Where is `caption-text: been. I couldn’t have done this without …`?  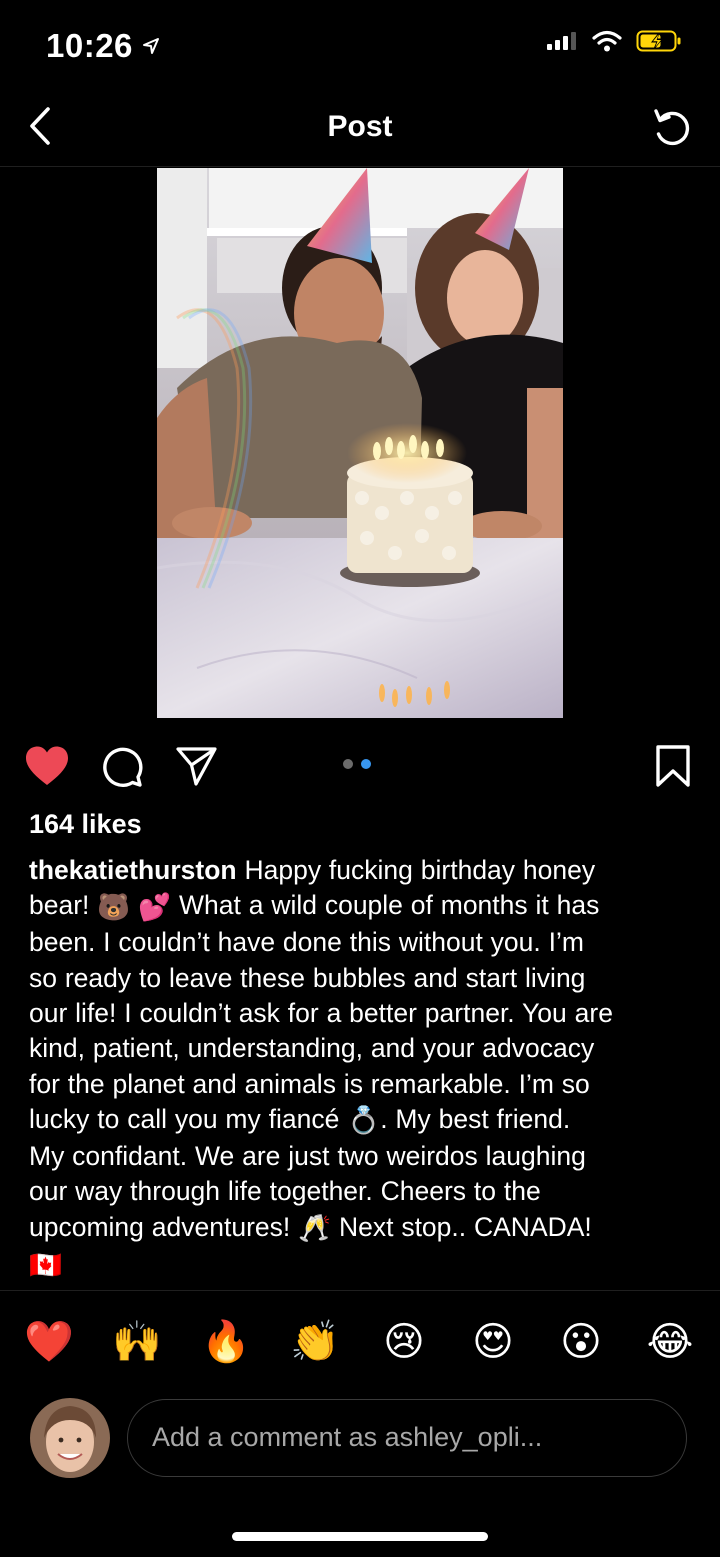
caption-text: been. I couldn’t have done this without … is located at coordinates (306, 942).